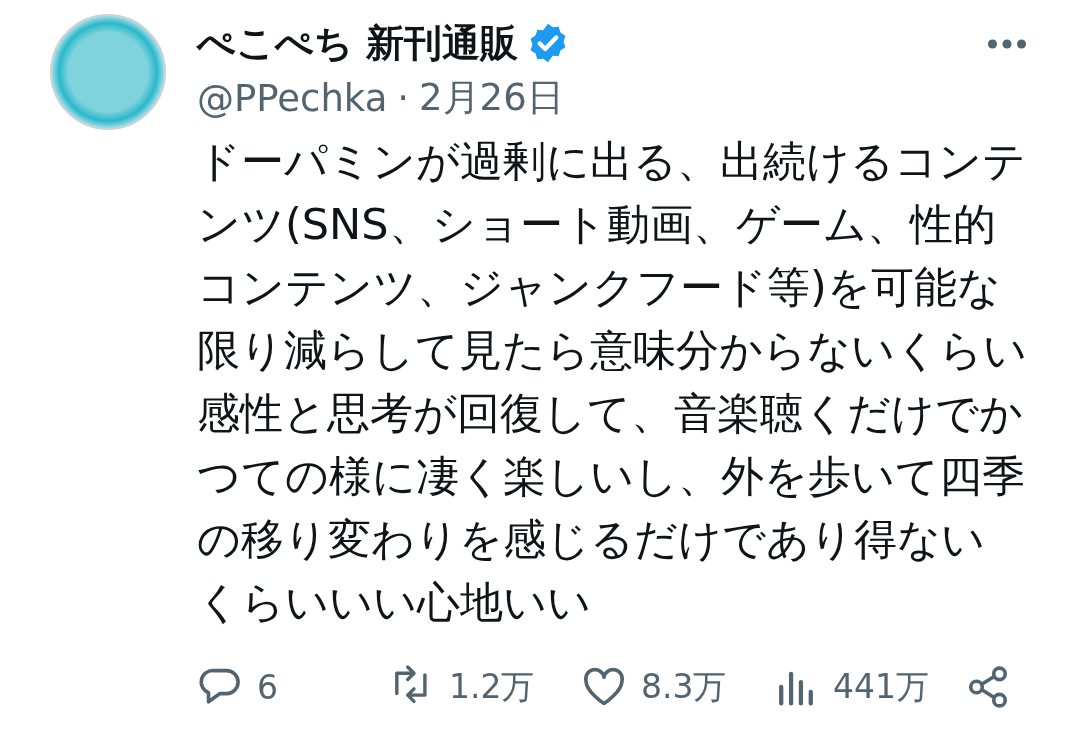 The width and height of the screenshot is (1080, 732). I want to click on action-count: 441万, so click(881, 686).